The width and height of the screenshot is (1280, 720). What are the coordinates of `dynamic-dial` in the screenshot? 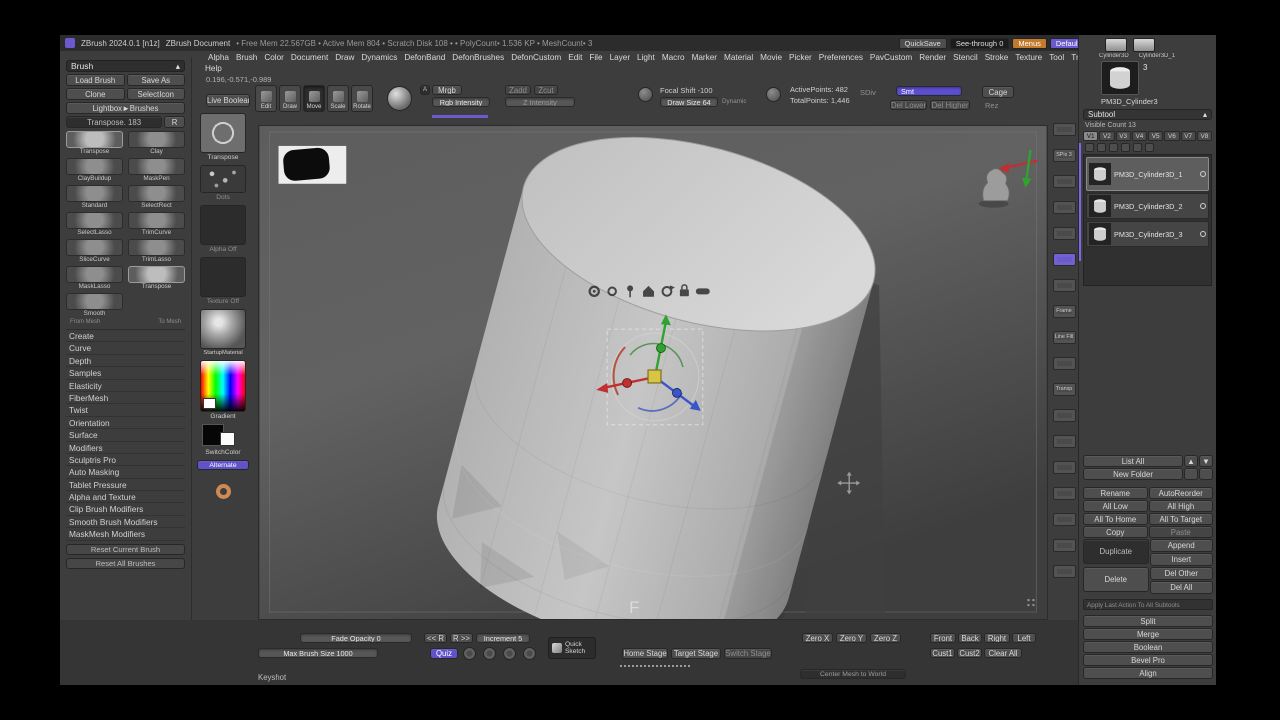 It's located at (773, 94).